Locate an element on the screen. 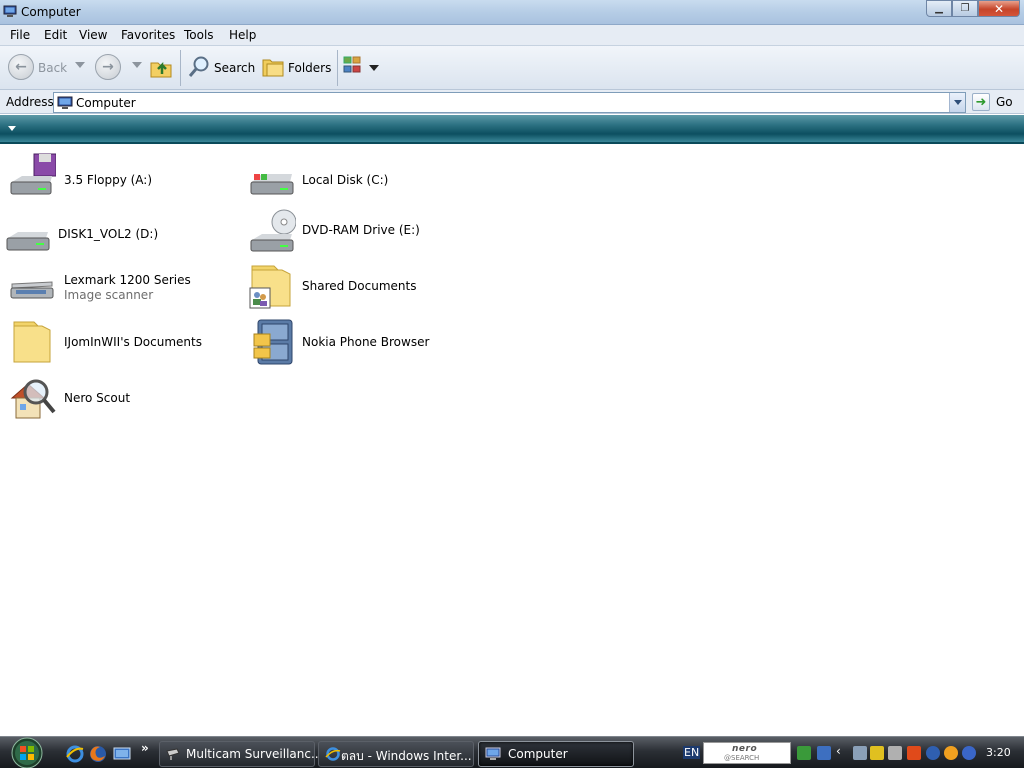 This screenshot has width=1024, height=768. item-user-documents: IJomInWII's Documents is located at coordinates (118, 344).